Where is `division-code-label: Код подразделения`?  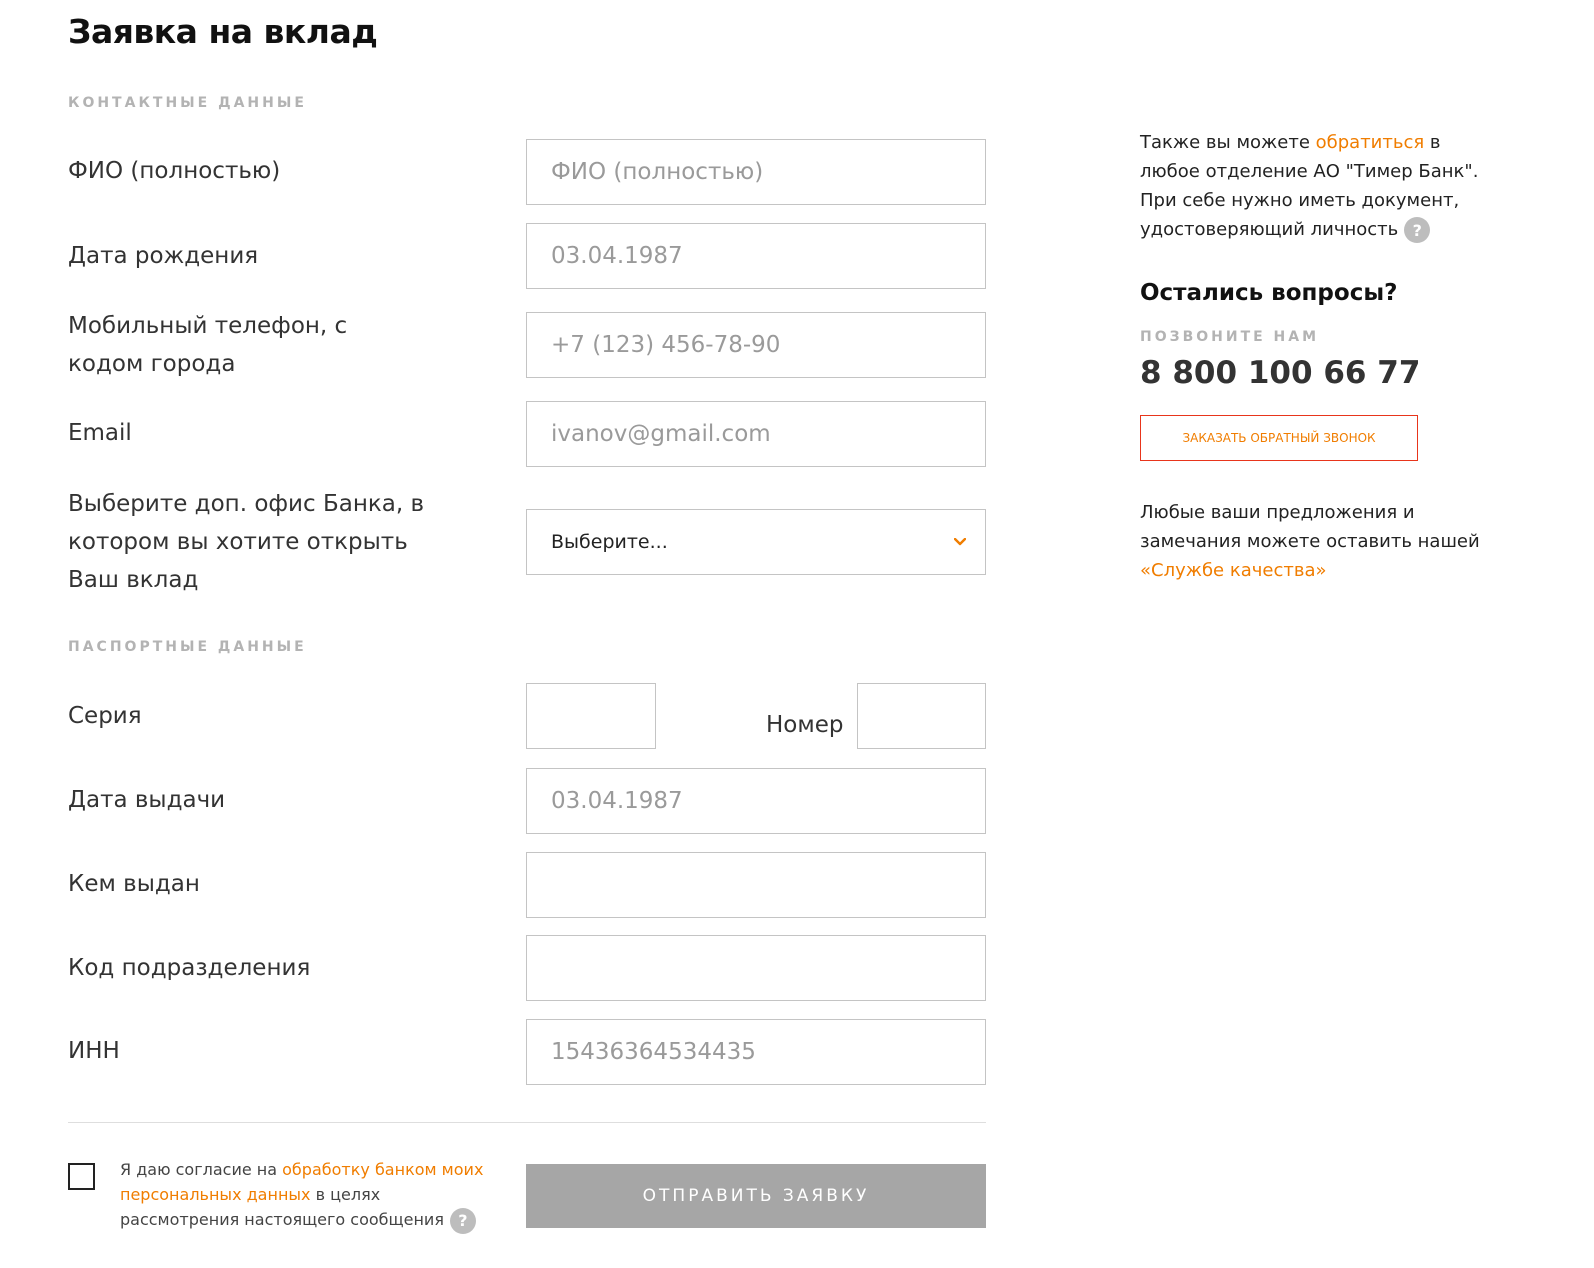 division-code-label: Код подразделения is located at coordinates (189, 968).